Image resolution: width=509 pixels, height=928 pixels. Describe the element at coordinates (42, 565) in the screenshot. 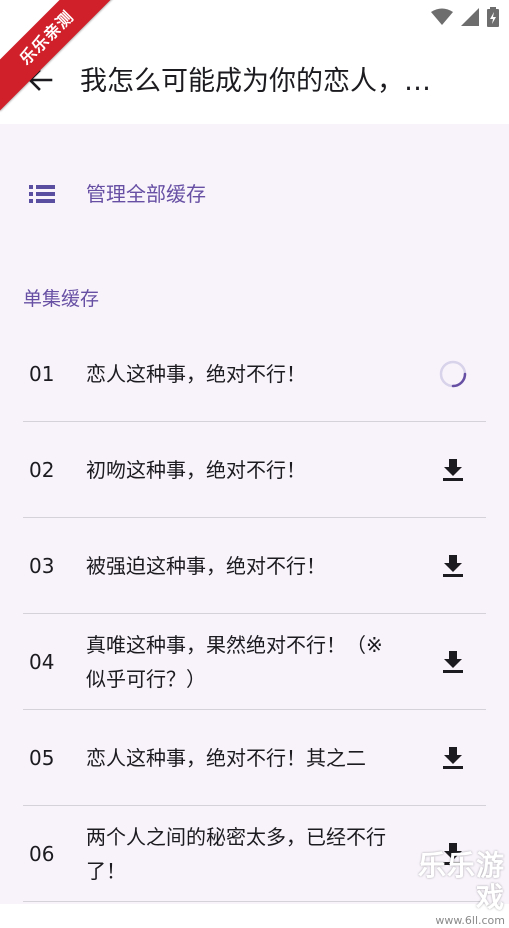

I see `episode-number: 03` at that location.